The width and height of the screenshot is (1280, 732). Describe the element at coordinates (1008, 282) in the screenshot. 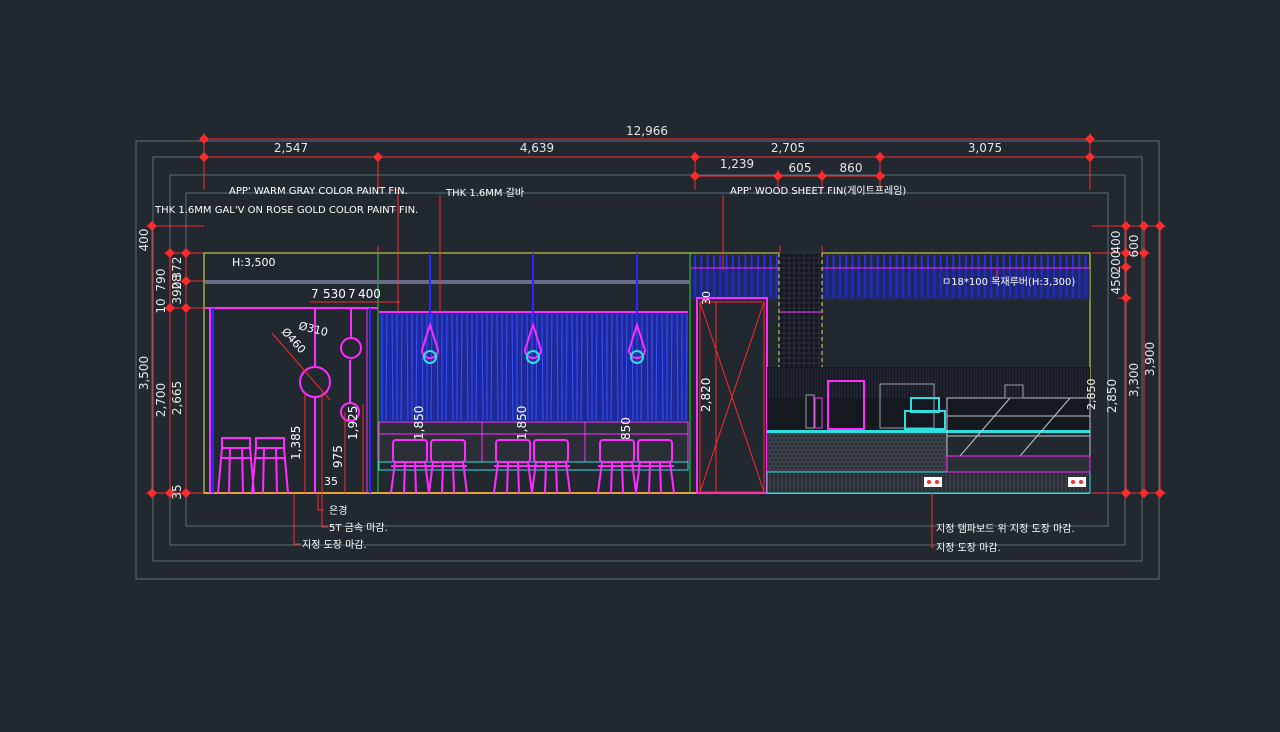

I see `label-louver: ㅁ18*100 목재루버(H:3,300)` at that location.